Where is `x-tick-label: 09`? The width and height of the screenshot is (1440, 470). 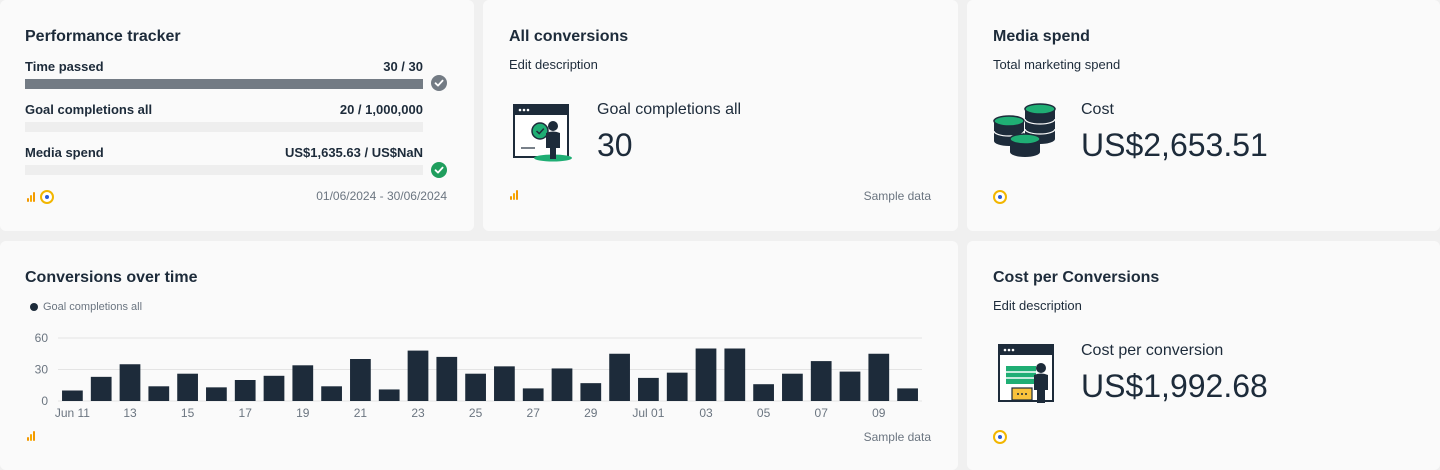 x-tick-label: 09 is located at coordinates (879, 413).